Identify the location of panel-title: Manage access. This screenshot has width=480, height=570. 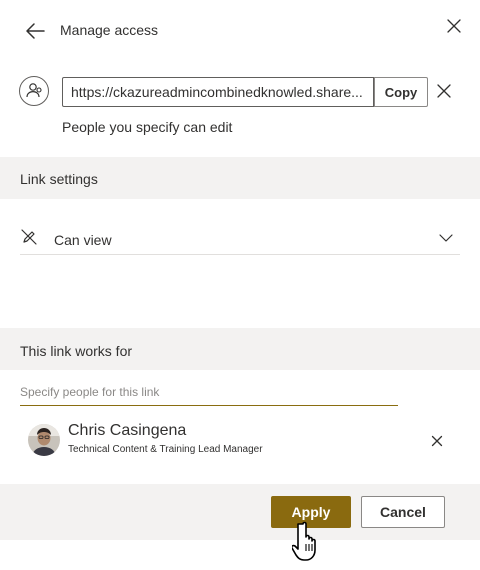
(109, 30).